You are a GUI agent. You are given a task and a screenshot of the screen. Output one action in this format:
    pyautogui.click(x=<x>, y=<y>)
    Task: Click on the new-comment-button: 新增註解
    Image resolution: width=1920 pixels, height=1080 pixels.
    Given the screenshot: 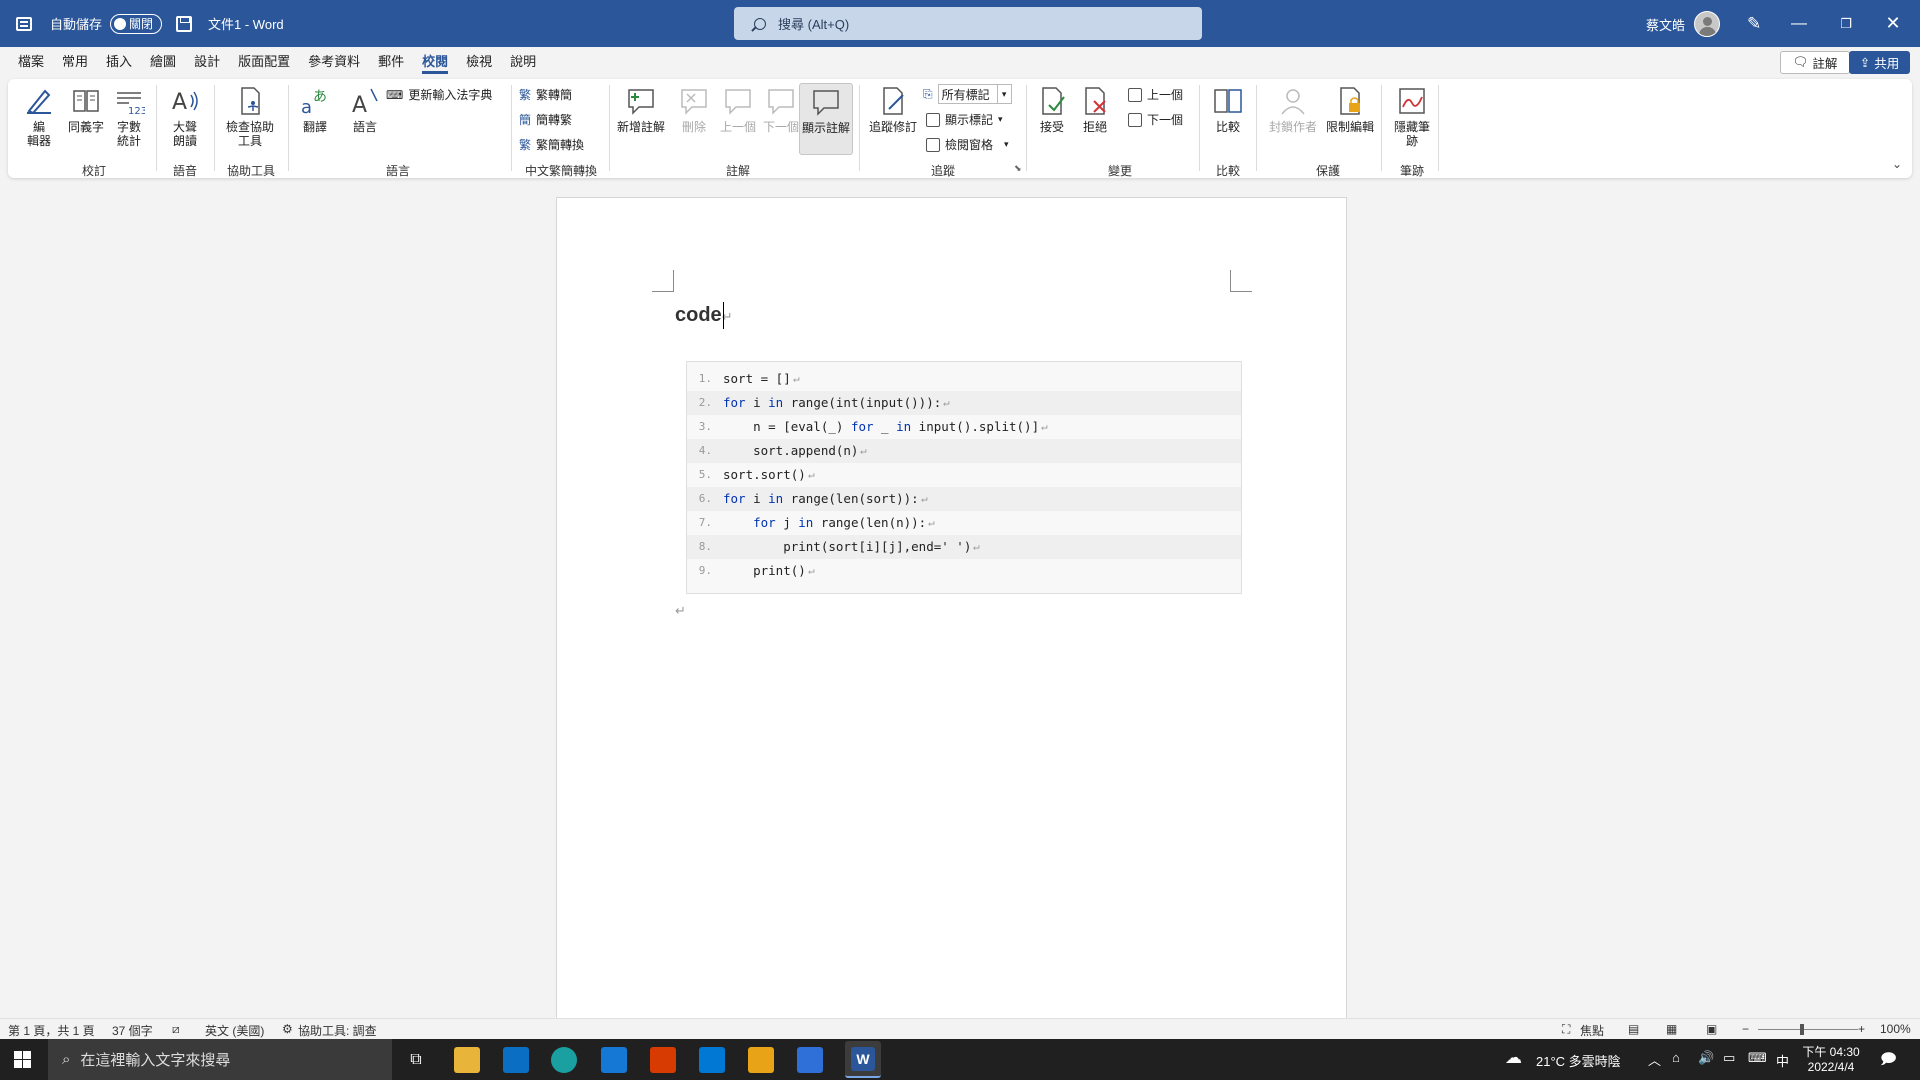 What is the action you would take?
    pyautogui.click(x=641, y=109)
    